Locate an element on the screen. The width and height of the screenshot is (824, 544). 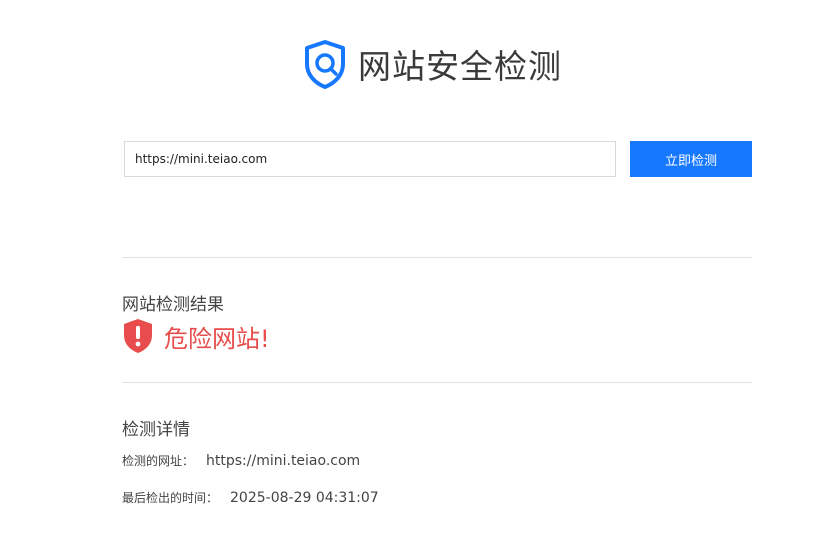
detail-label: 检测的网址： is located at coordinates (158, 461).